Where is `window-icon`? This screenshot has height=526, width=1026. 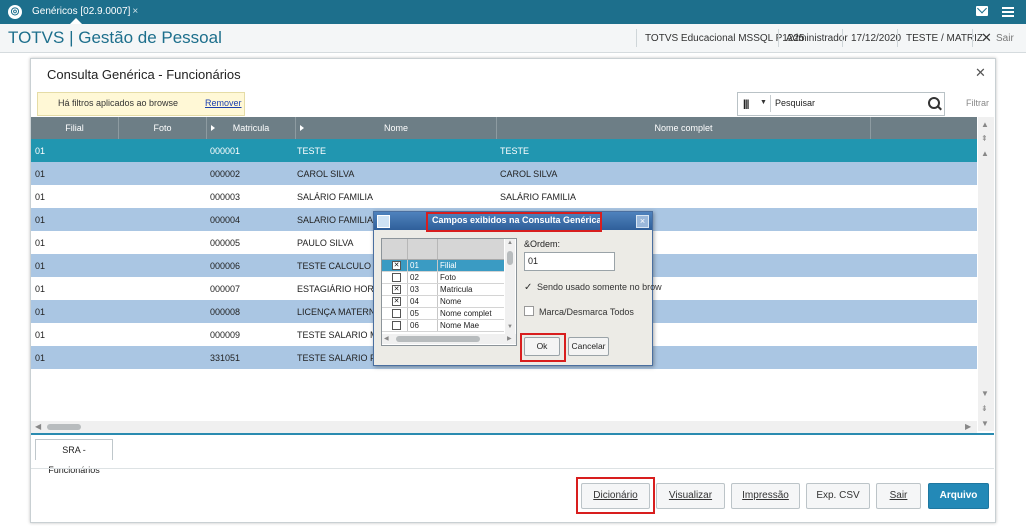
window-icon is located at coordinates (383, 221).